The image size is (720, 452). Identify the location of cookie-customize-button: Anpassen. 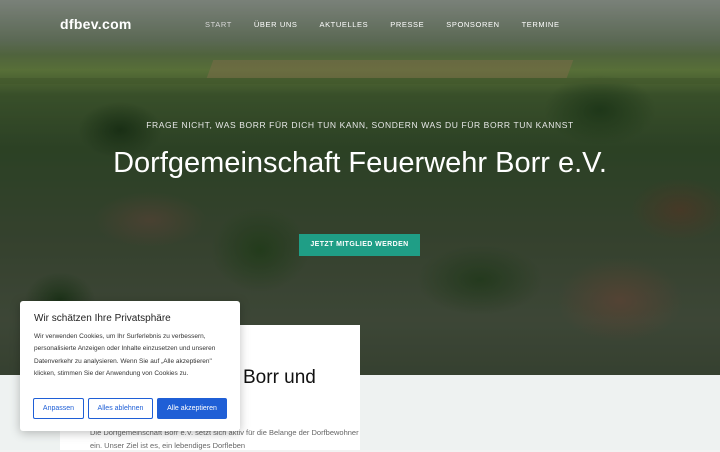
(58, 408).